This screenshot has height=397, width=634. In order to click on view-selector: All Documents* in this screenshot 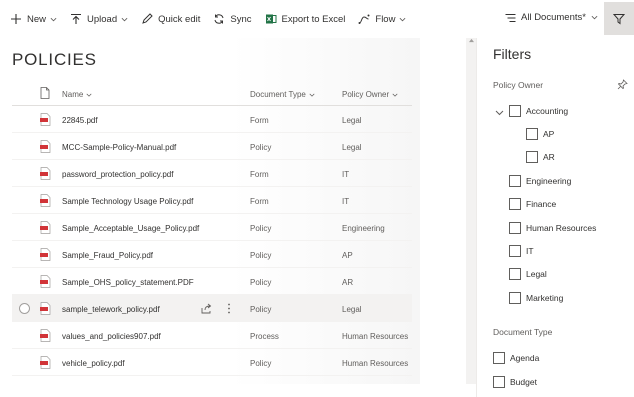, I will do `click(551, 17)`.